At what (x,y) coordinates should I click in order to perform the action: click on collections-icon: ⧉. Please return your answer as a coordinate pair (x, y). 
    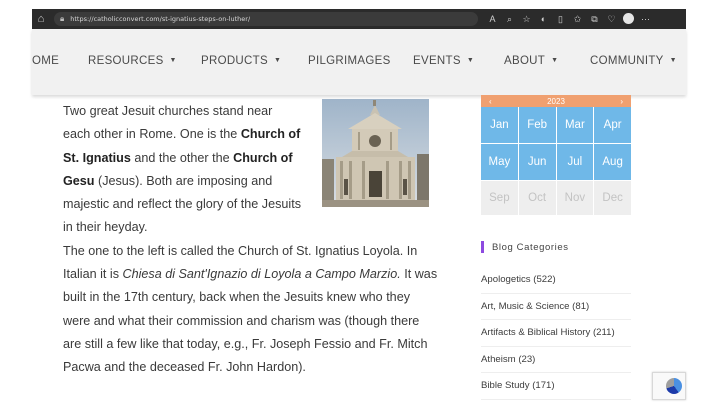
    Looking at the image, I should click on (594, 19).